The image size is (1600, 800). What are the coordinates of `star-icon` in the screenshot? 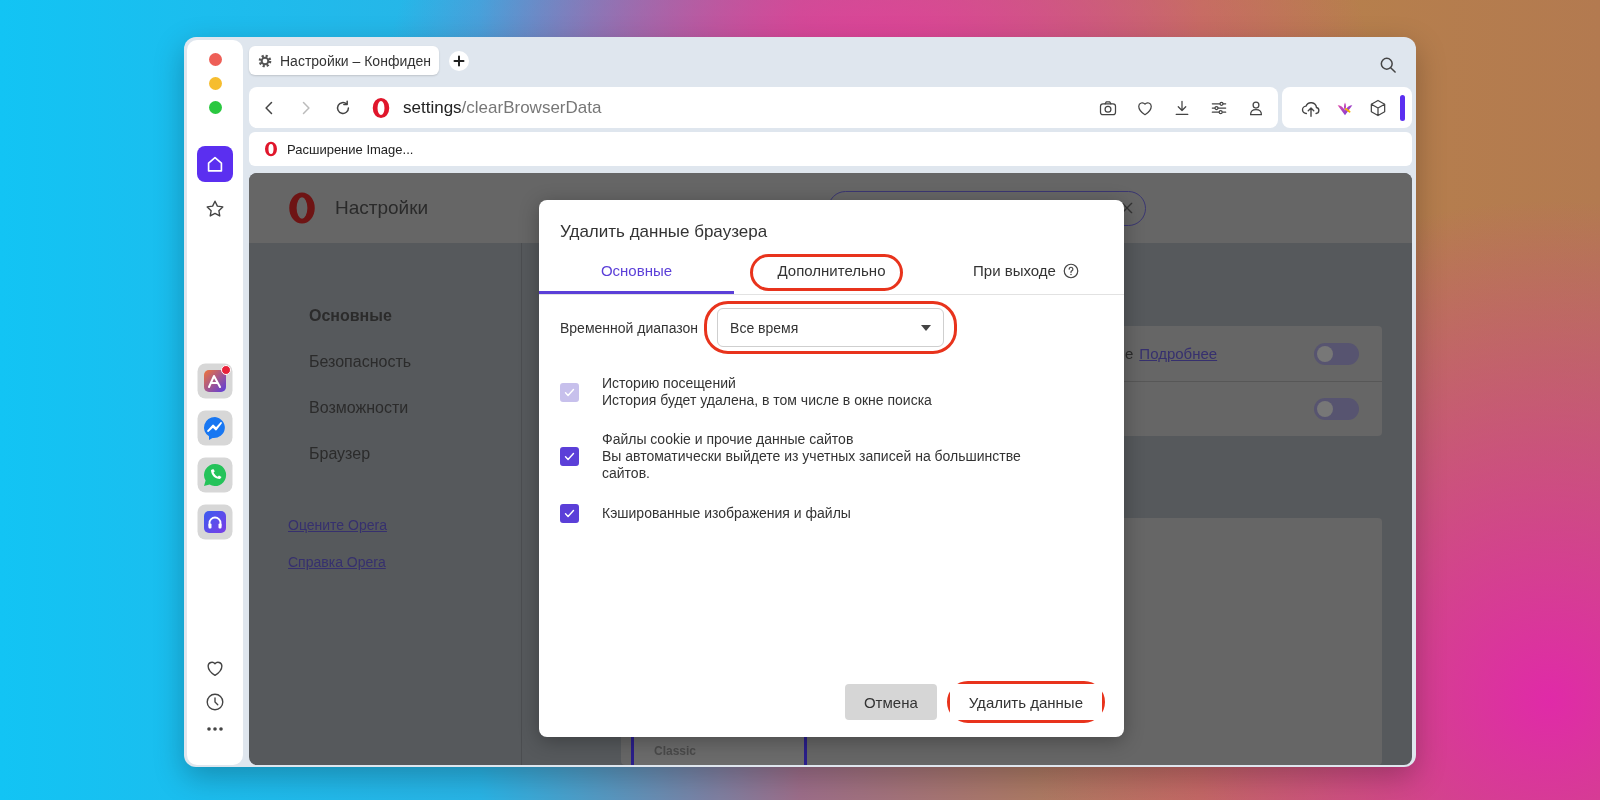 It's located at (215, 209).